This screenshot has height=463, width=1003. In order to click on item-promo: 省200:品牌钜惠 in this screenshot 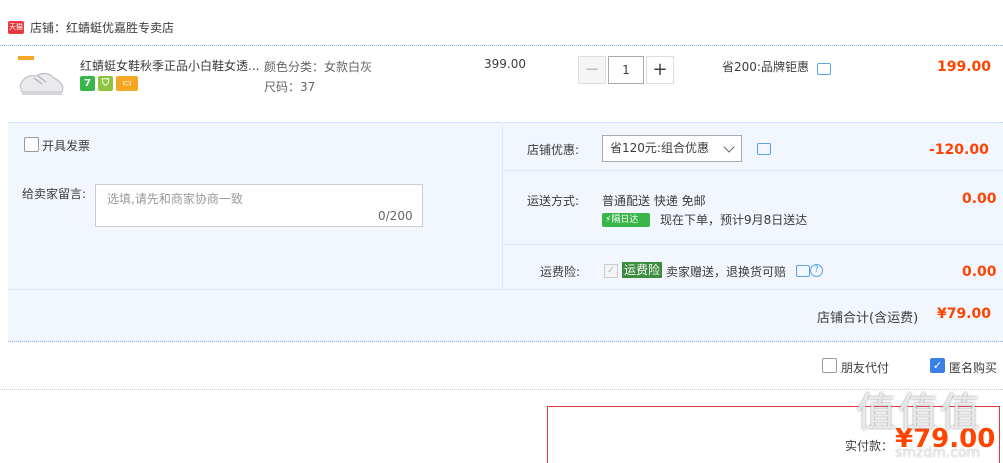, I will do `click(765, 66)`.